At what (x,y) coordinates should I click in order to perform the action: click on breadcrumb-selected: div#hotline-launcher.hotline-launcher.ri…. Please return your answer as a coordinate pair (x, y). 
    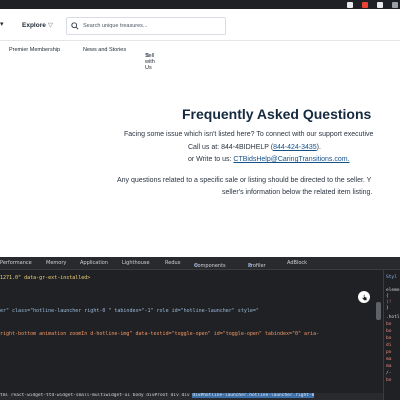
    Looking at the image, I should click on (253, 395).